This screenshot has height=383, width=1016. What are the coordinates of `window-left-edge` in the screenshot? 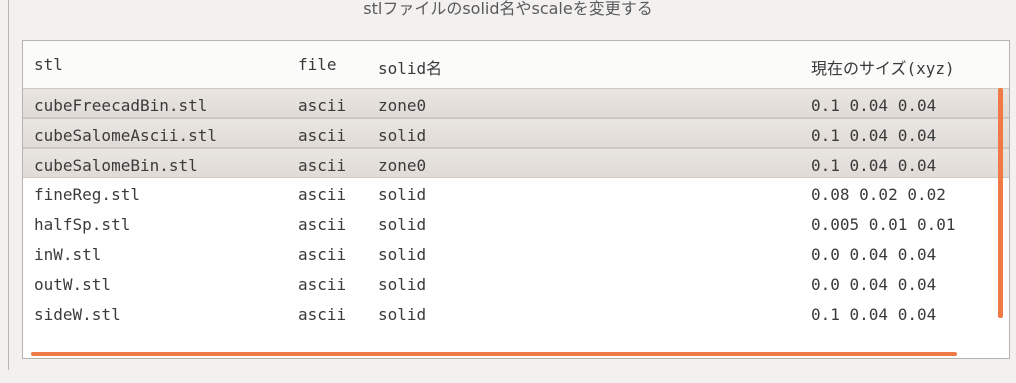 It's located at (8, 185).